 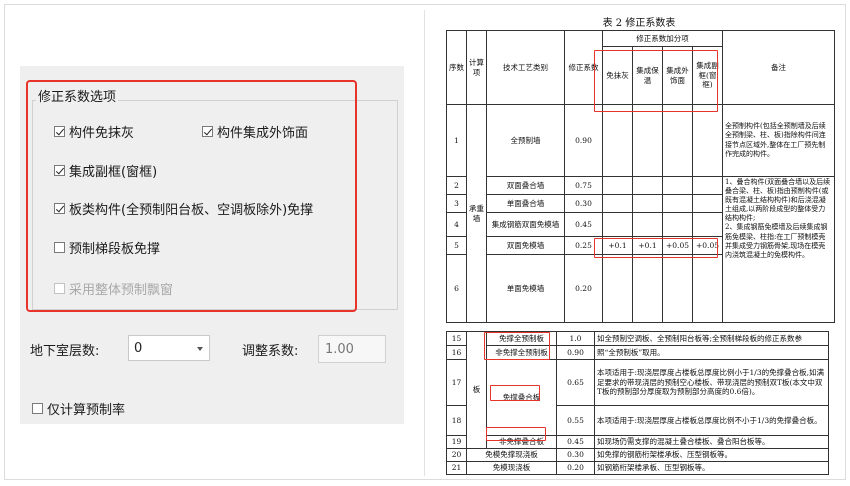 I want to click on table-row: 20 免模免撑现浇板 0.30 如免撑的钢筋桁架楼承板、压型钢板等。, so click(x=637, y=455).